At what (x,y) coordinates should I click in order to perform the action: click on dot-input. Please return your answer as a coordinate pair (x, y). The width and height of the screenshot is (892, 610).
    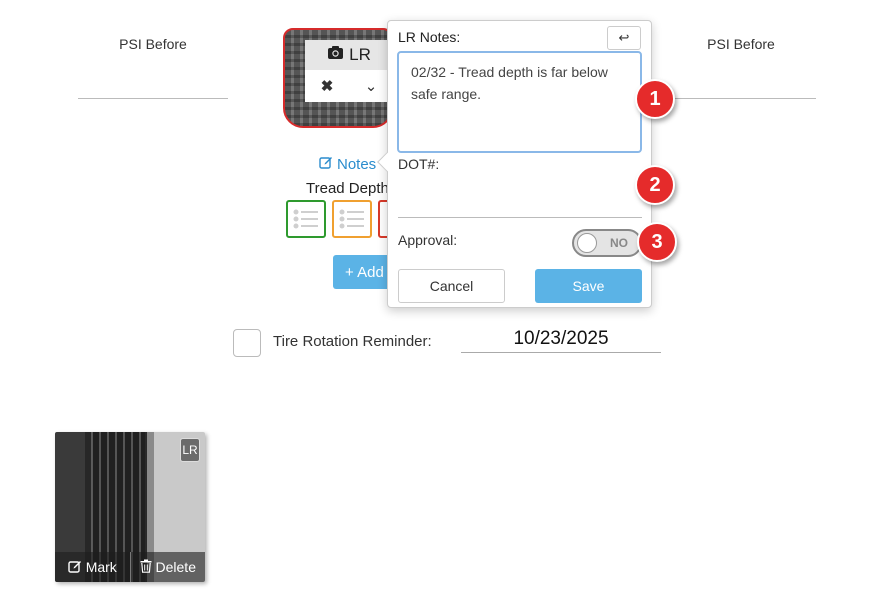
    Looking at the image, I should click on (520, 217).